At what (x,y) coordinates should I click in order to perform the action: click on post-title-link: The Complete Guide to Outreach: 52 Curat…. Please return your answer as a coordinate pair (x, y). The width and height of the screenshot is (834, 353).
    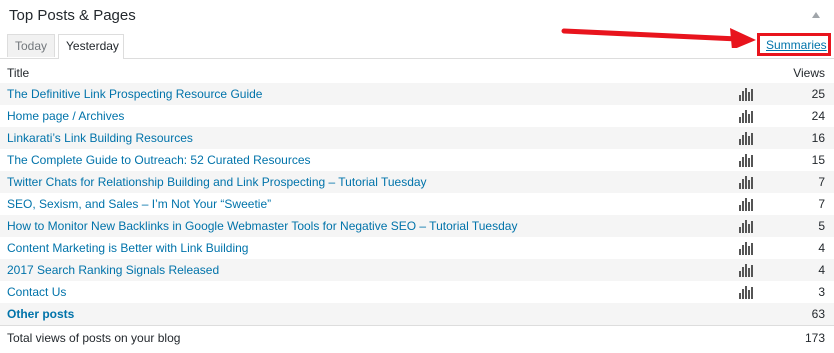
    Looking at the image, I should click on (159, 160).